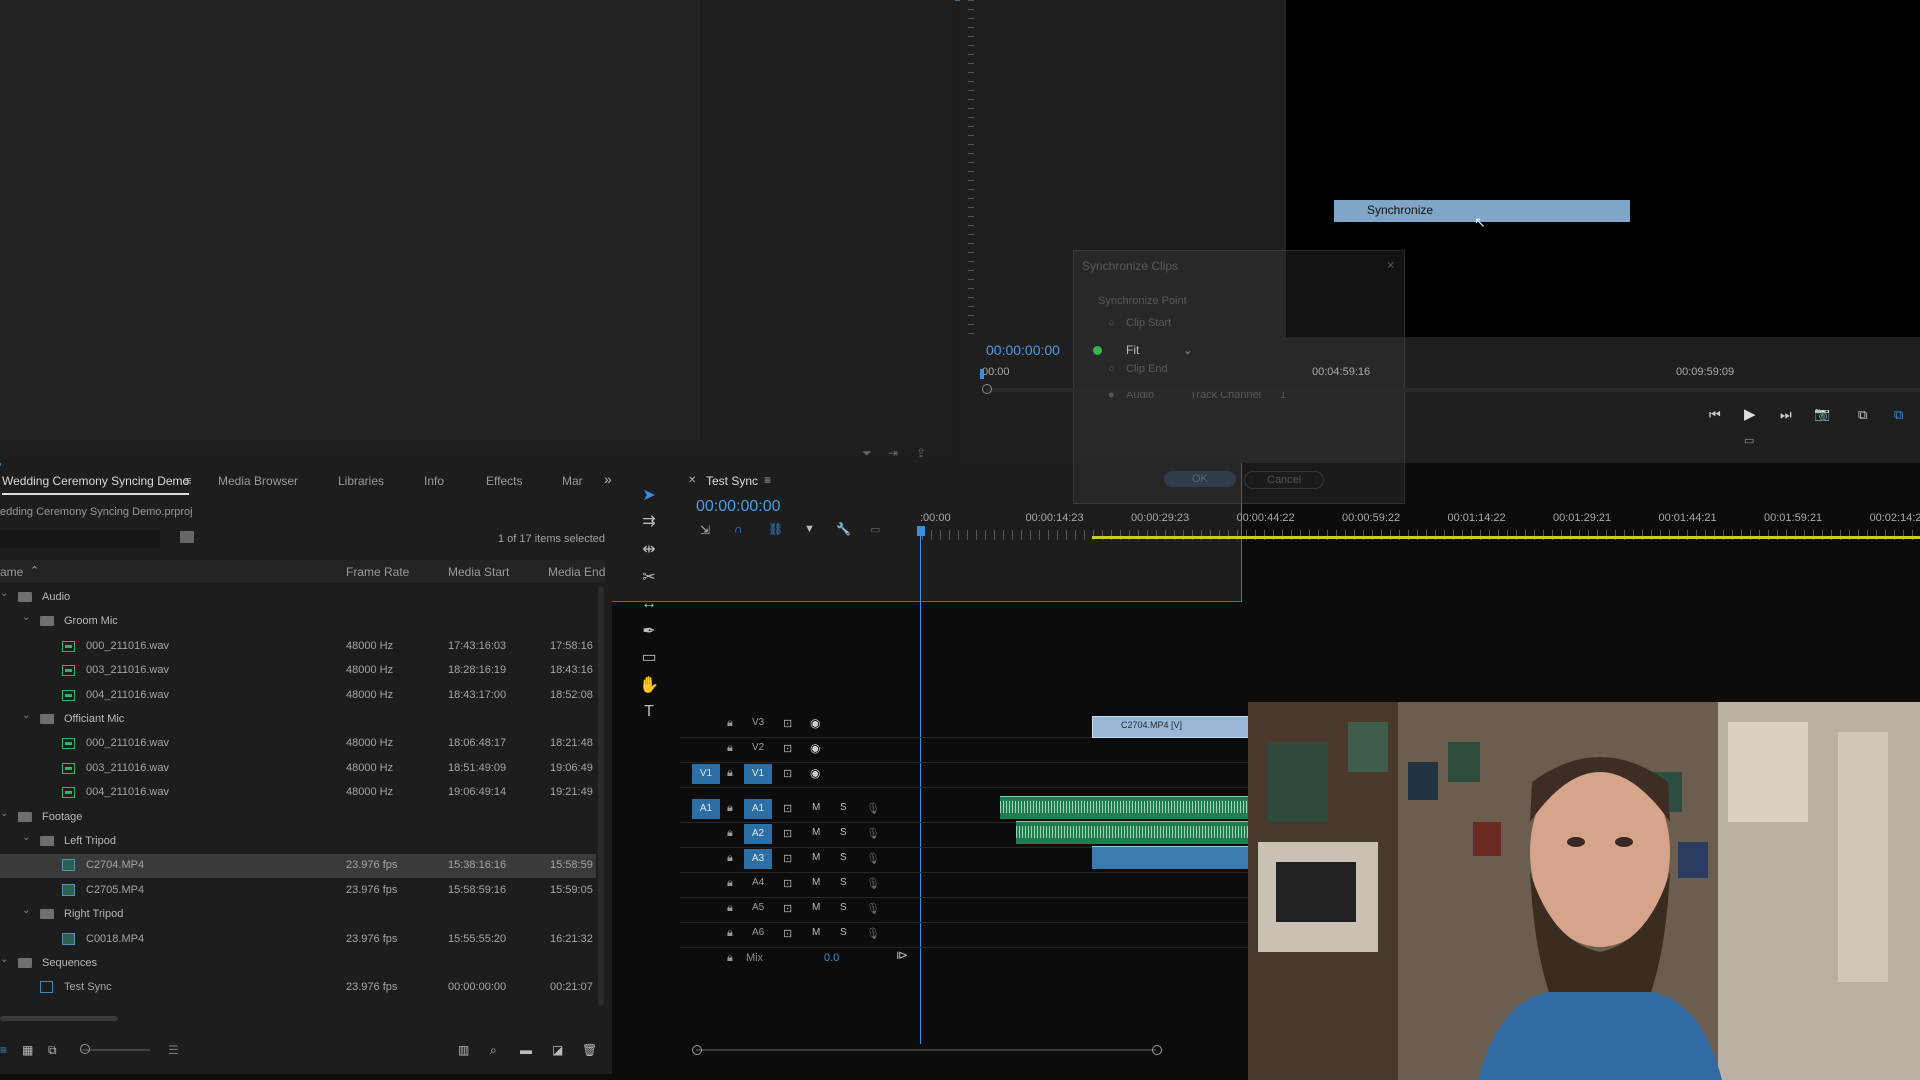 This screenshot has width=1920, height=1080. I want to click on track-label: V3, so click(758, 722).